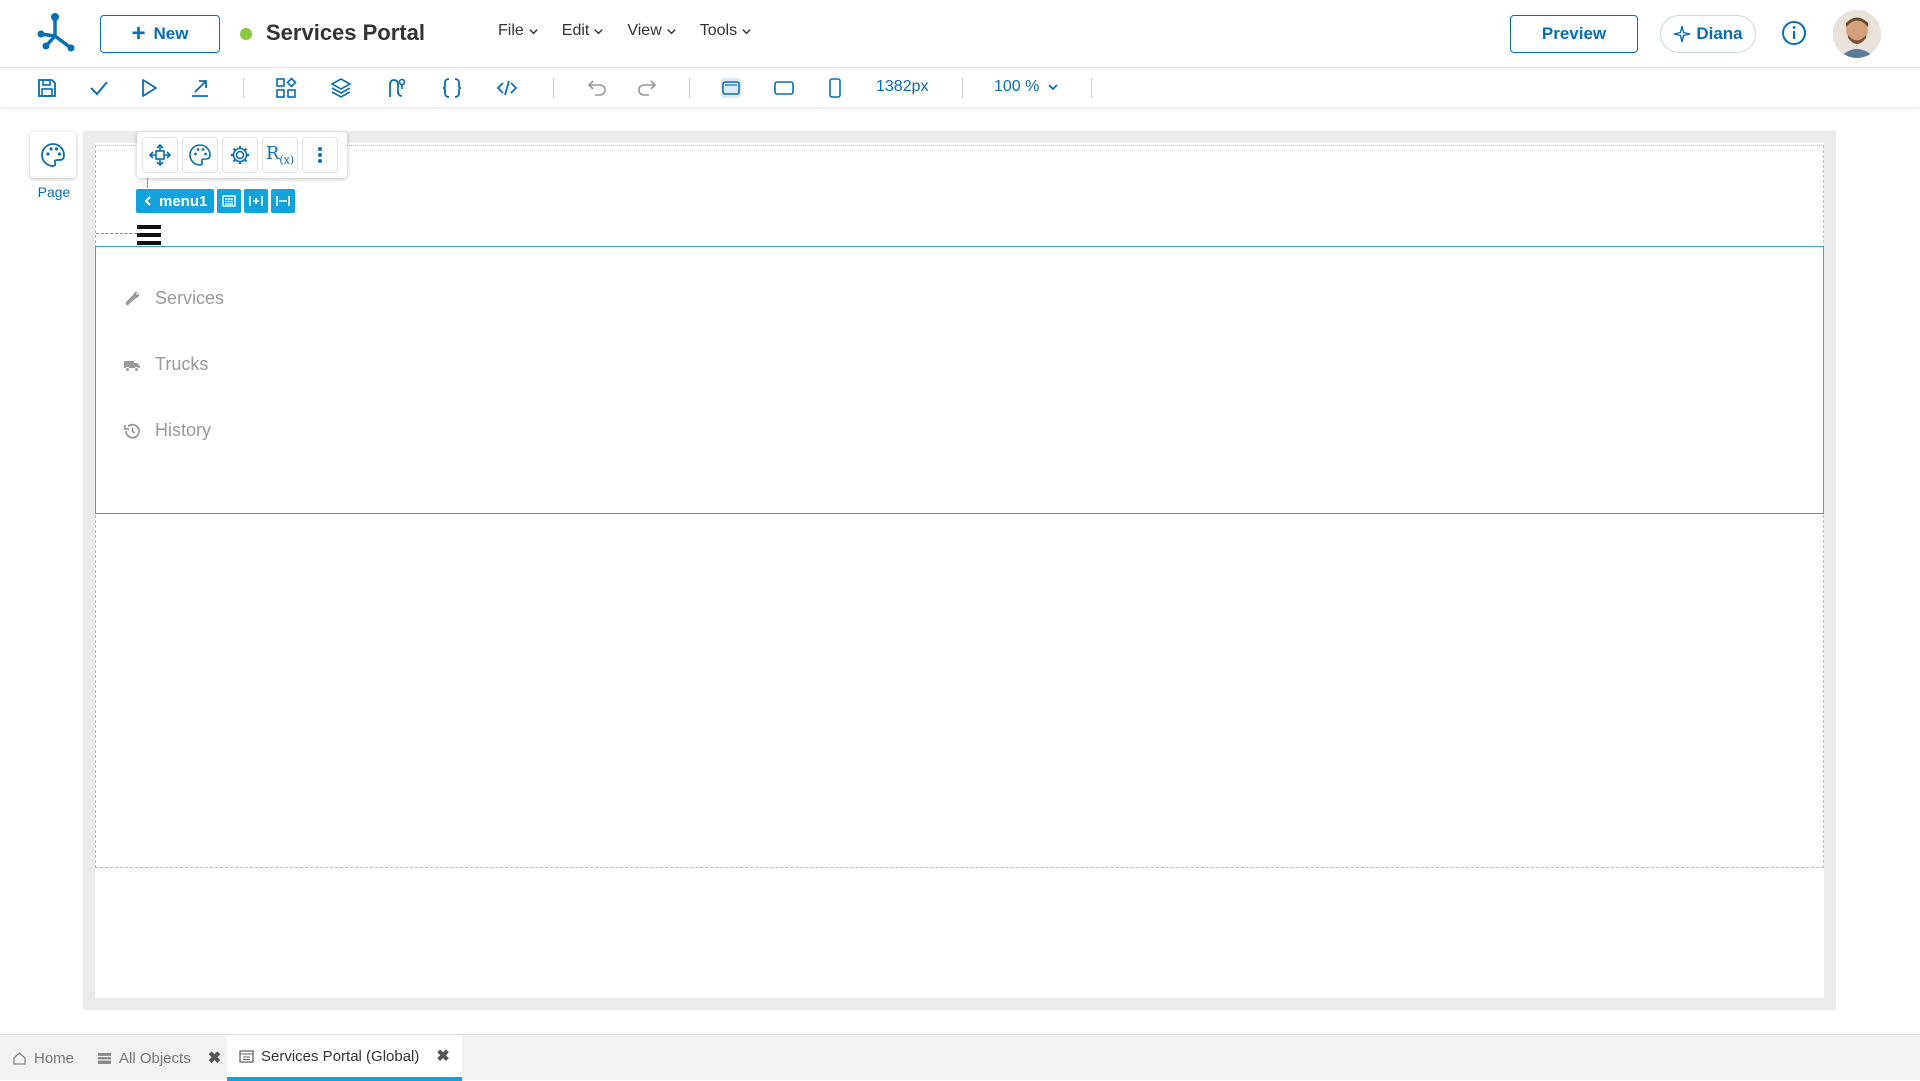 The image size is (1920, 1081). I want to click on info-icon, so click(1794, 33).